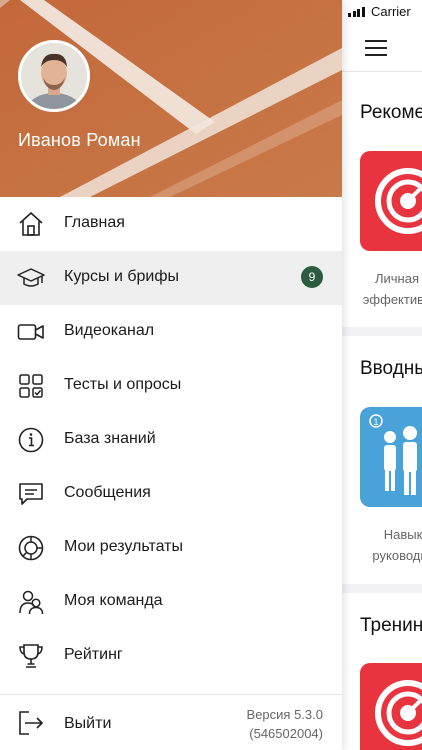  What do you see at coordinates (284, 714) in the screenshot?
I see `version-label: Версия 5.3.0` at bounding box center [284, 714].